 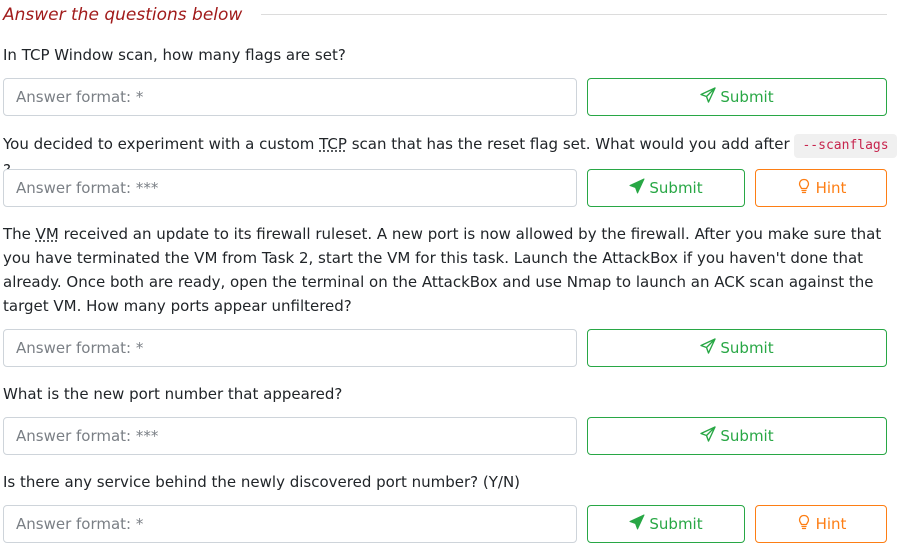 I want to click on question-2-text-start: You decided to experiment with a custom, so click(x=161, y=144).